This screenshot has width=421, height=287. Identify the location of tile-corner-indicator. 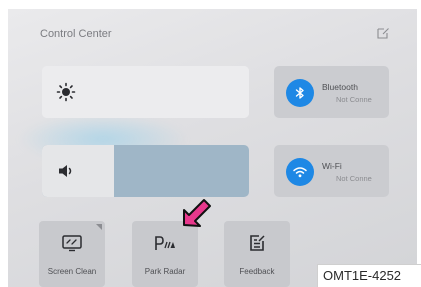
(99, 227).